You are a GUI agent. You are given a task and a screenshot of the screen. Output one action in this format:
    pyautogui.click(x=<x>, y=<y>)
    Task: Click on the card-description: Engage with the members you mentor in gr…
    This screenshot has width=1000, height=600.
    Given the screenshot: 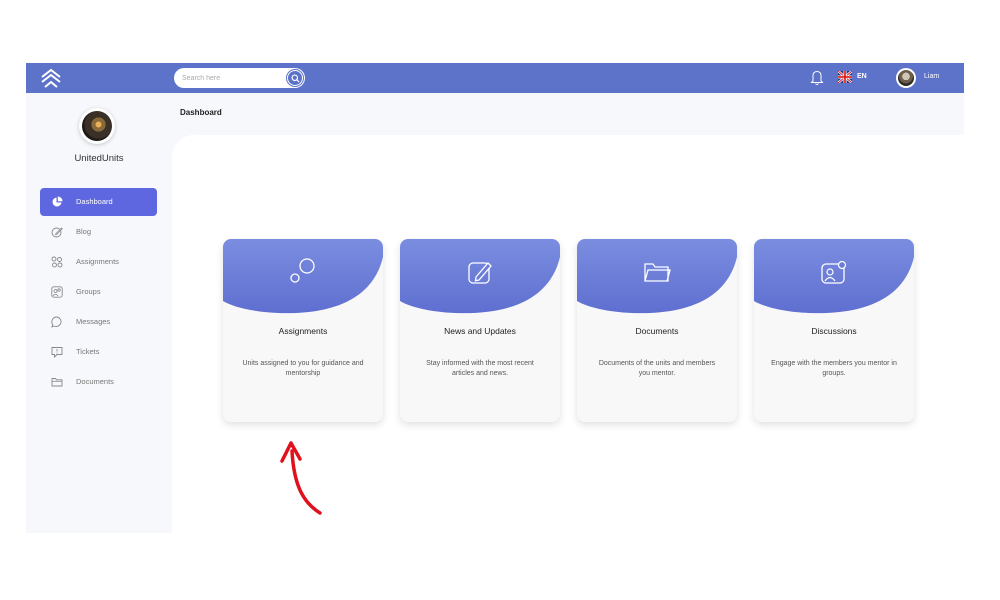 What is the action you would take?
    pyautogui.click(x=834, y=368)
    